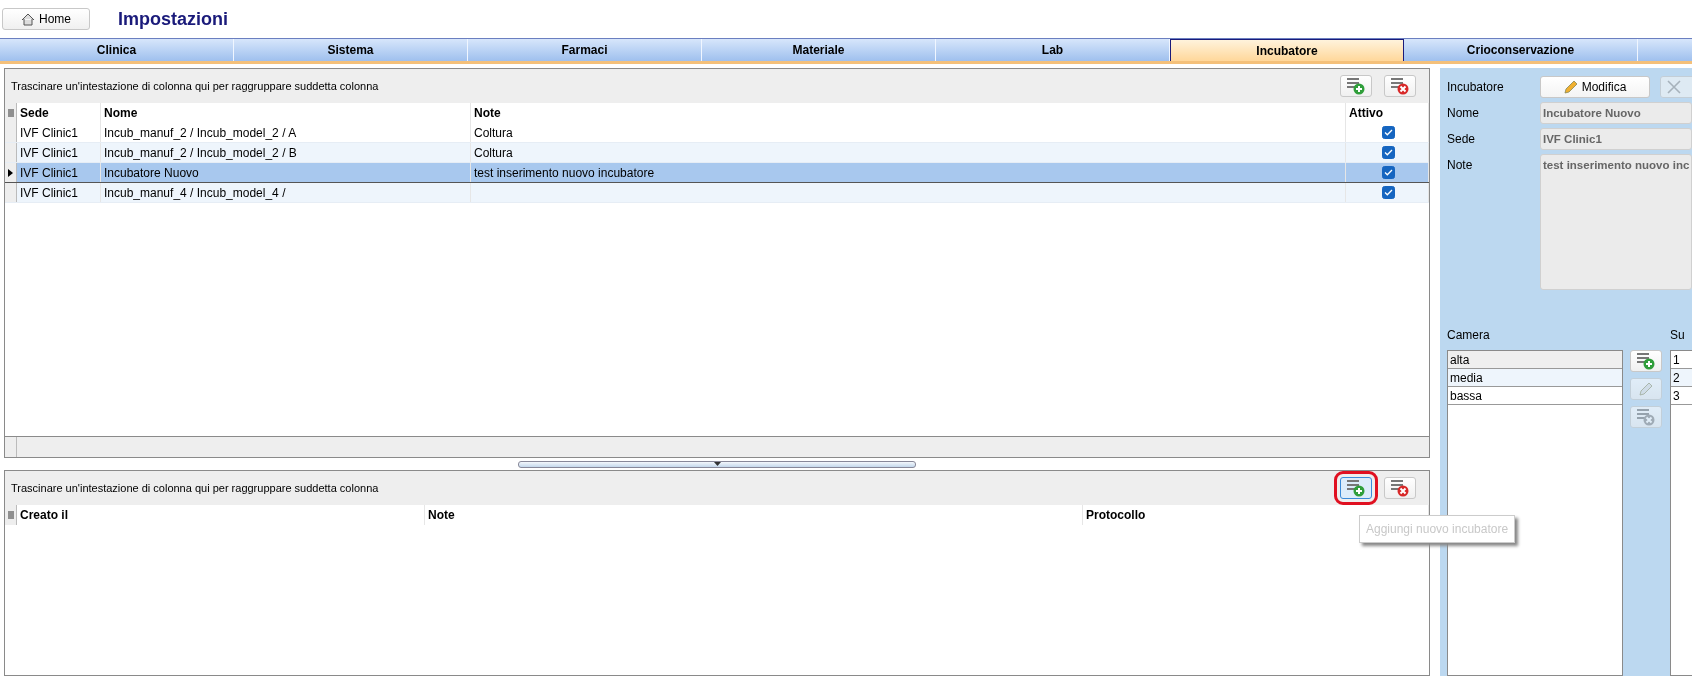 This screenshot has width=1692, height=676. Describe the element at coordinates (717, 193) in the screenshot. I see `table-row: IVF Clinic1 Incub_manuf_4 / Incub_model_4 /` at that location.